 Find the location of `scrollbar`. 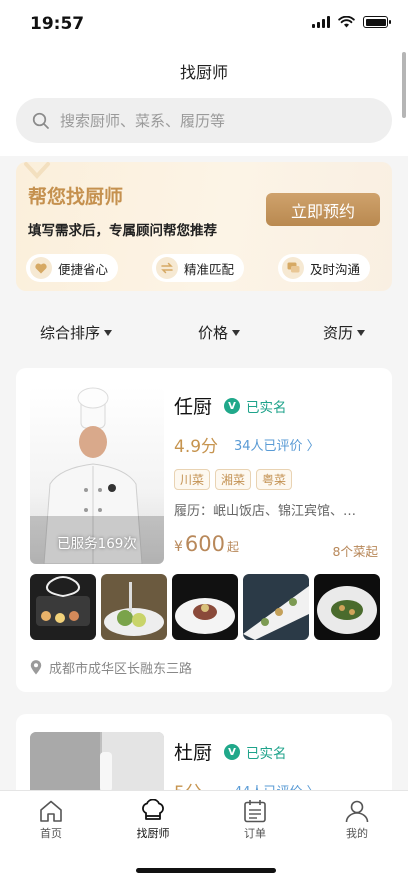

scrollbar is located at coordinates (404, 85).